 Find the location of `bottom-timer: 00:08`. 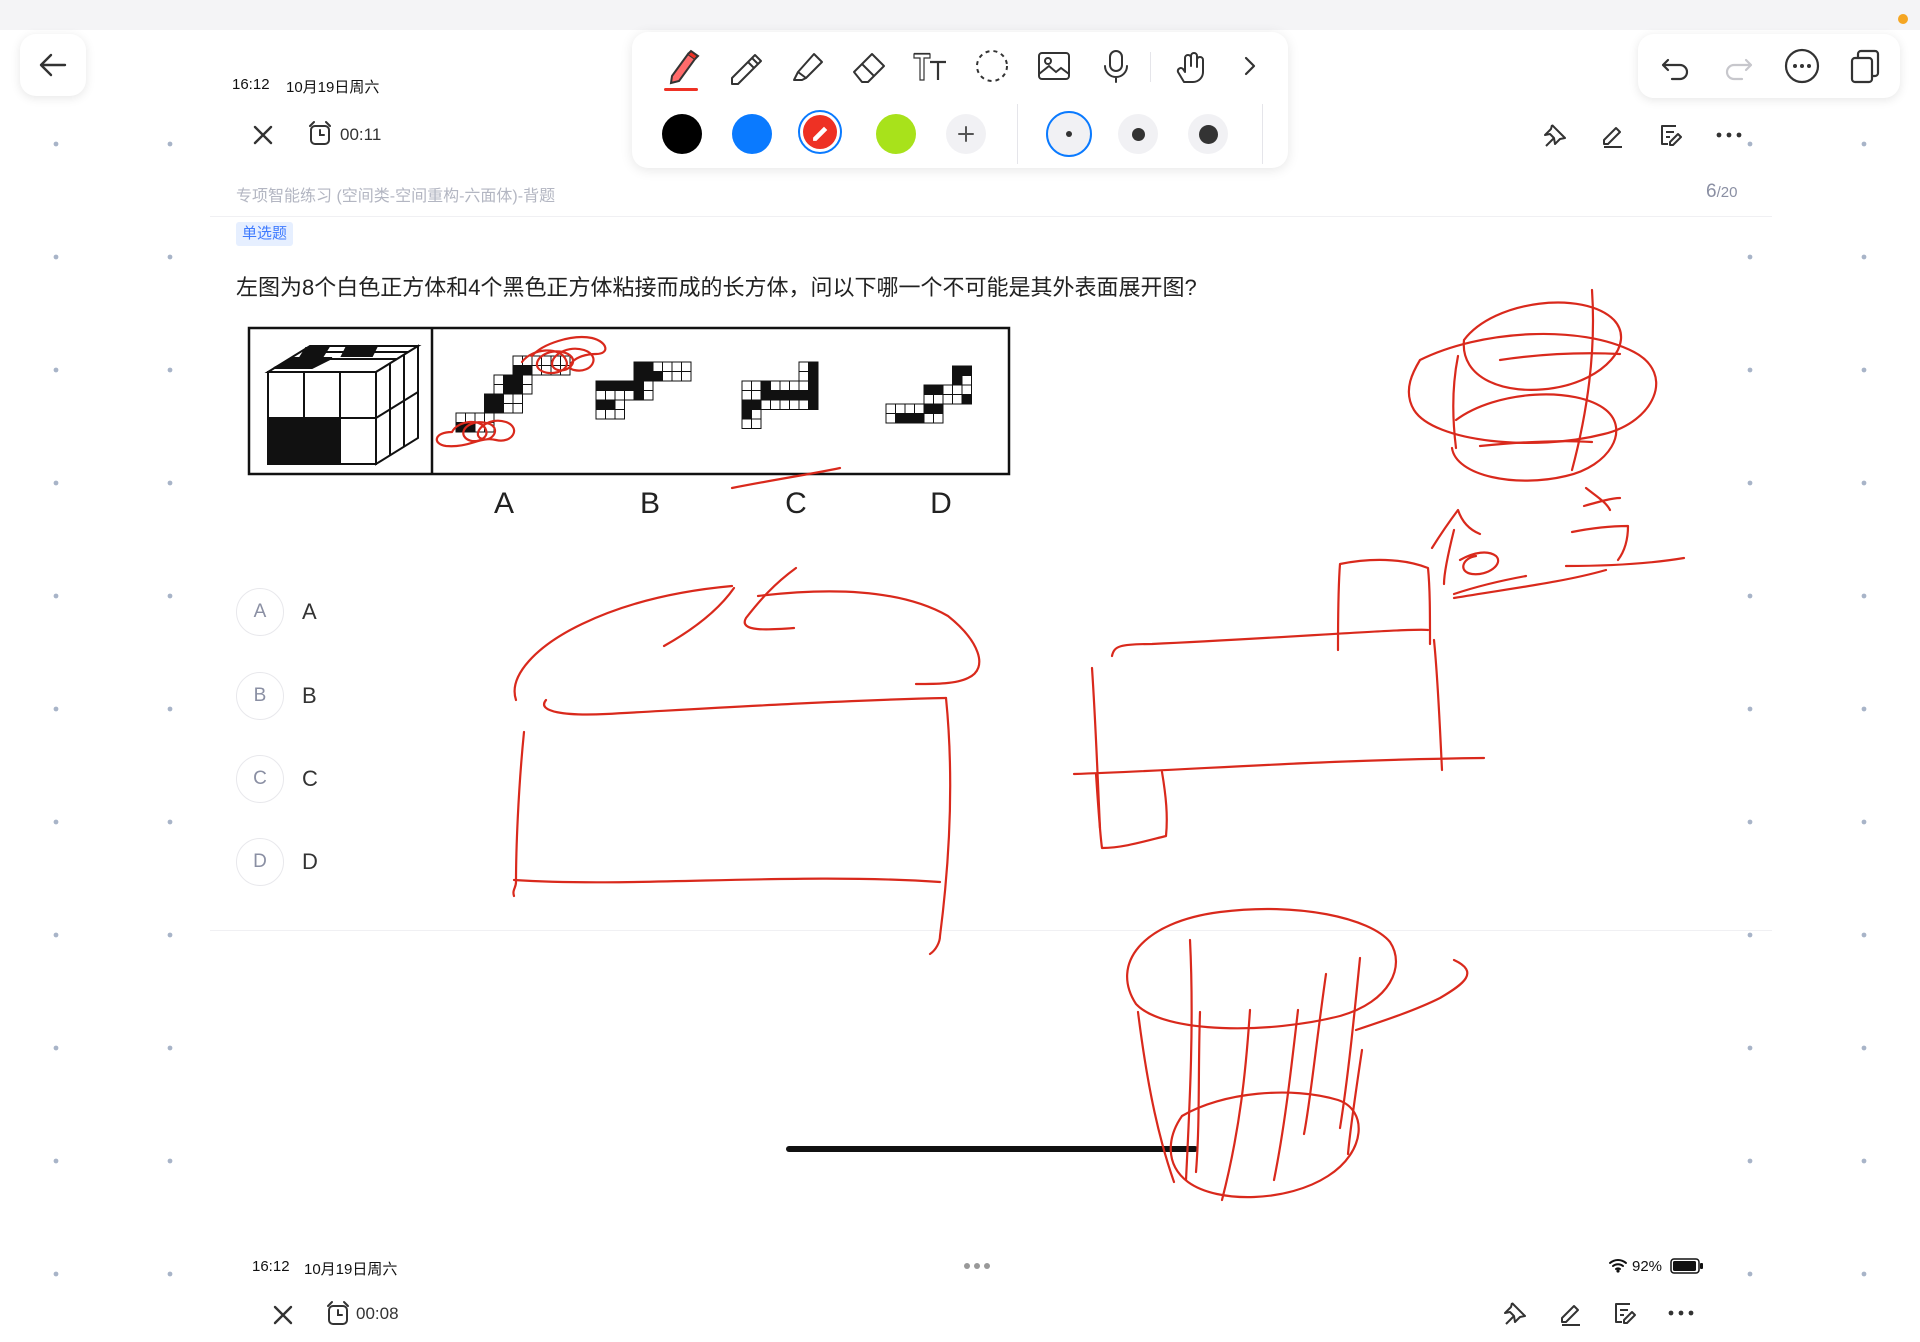

bottom-timer: 00:08 is located at coordinates (377, 1313).